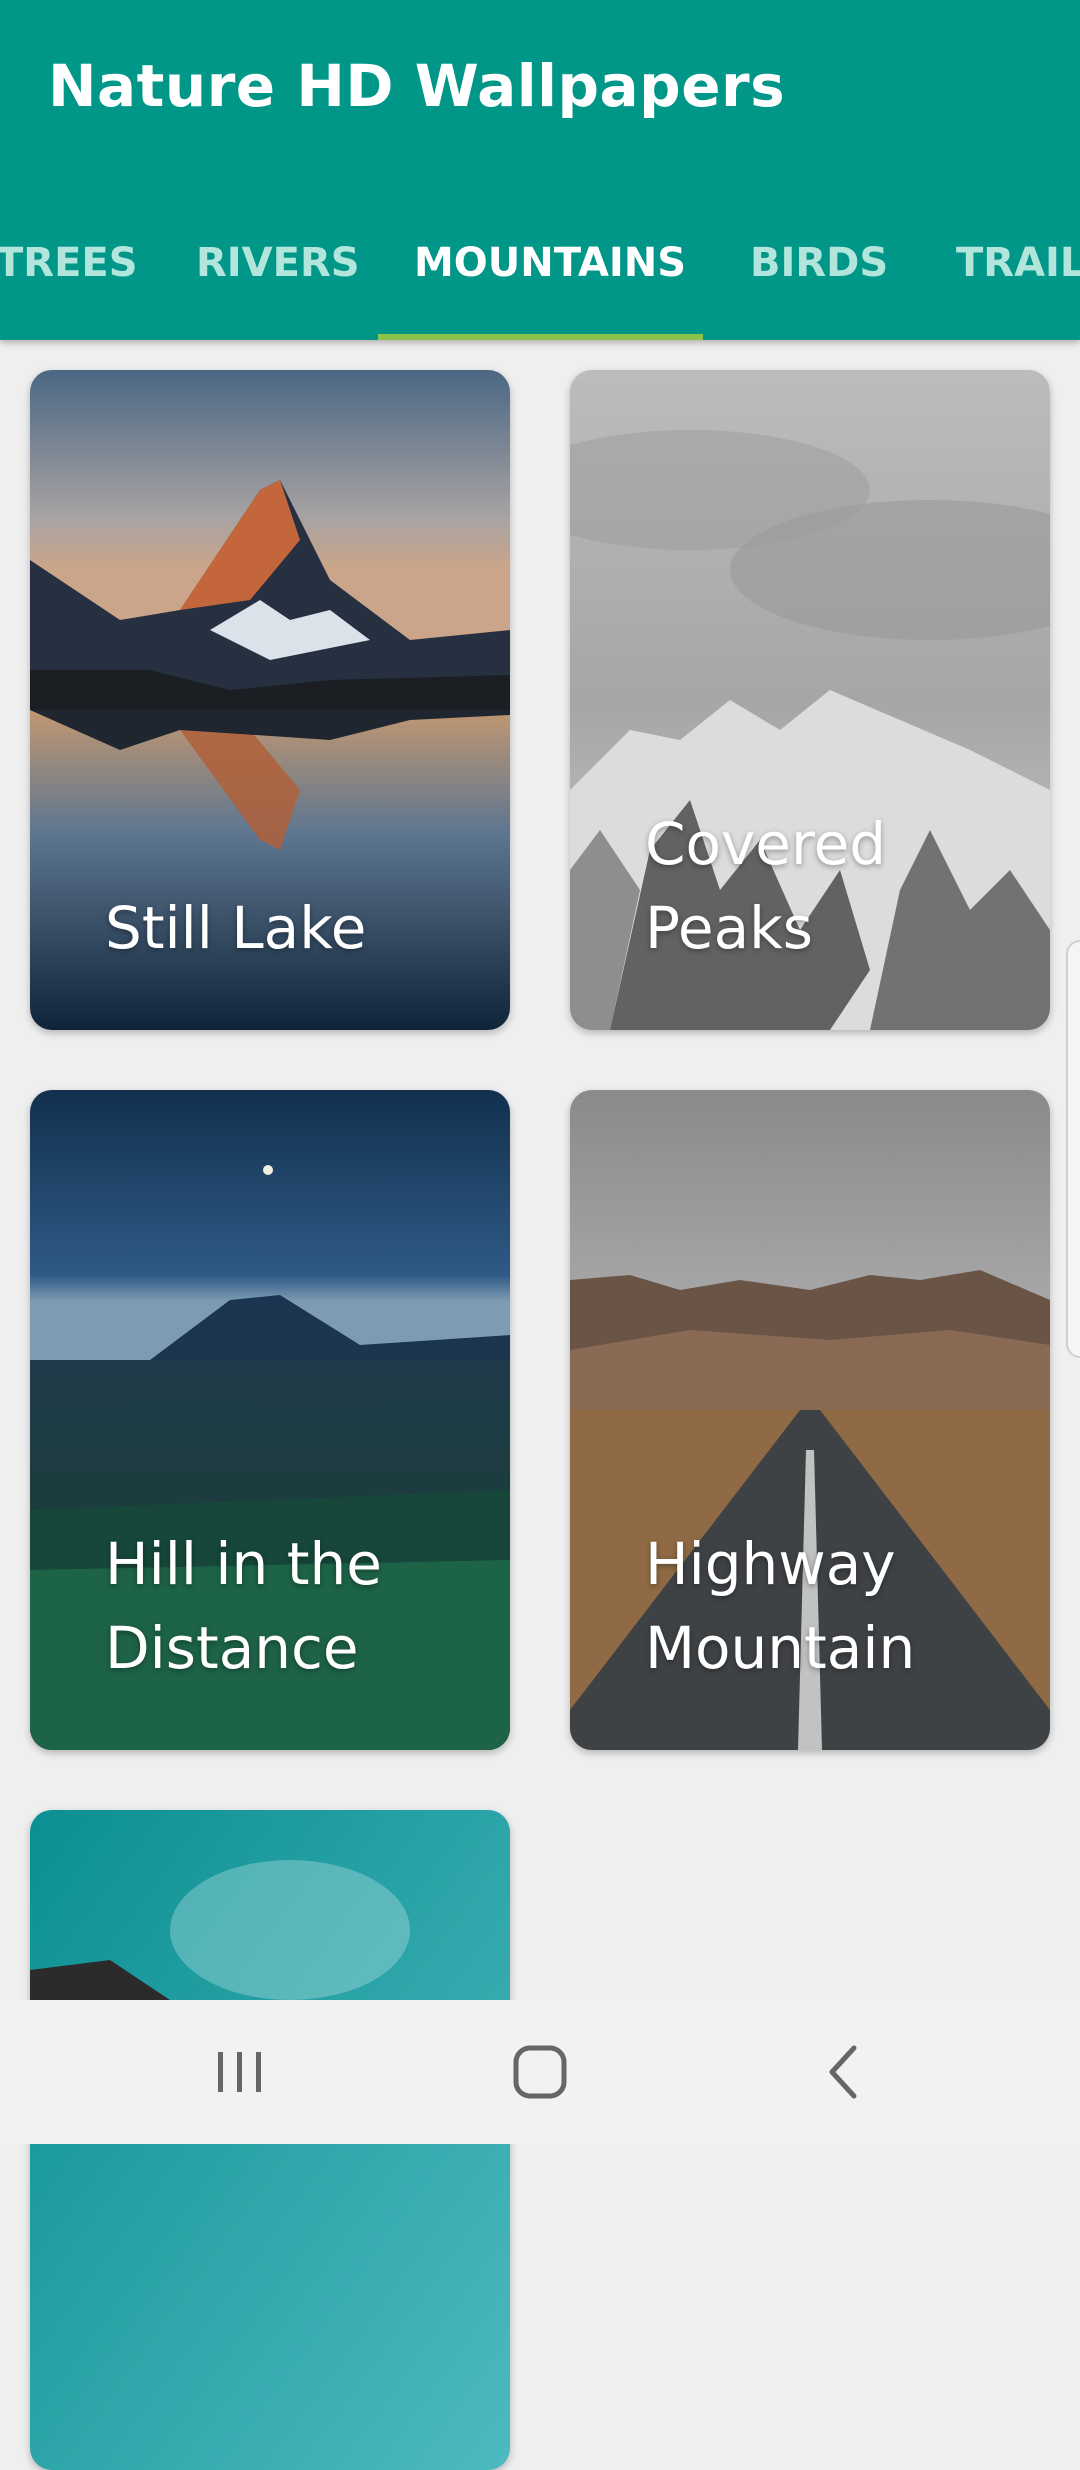  What do you see at coordinates (1018, 263) in the screenshot?
I see `tab-trails: TRAILS` at bounding box center [1018, 263].